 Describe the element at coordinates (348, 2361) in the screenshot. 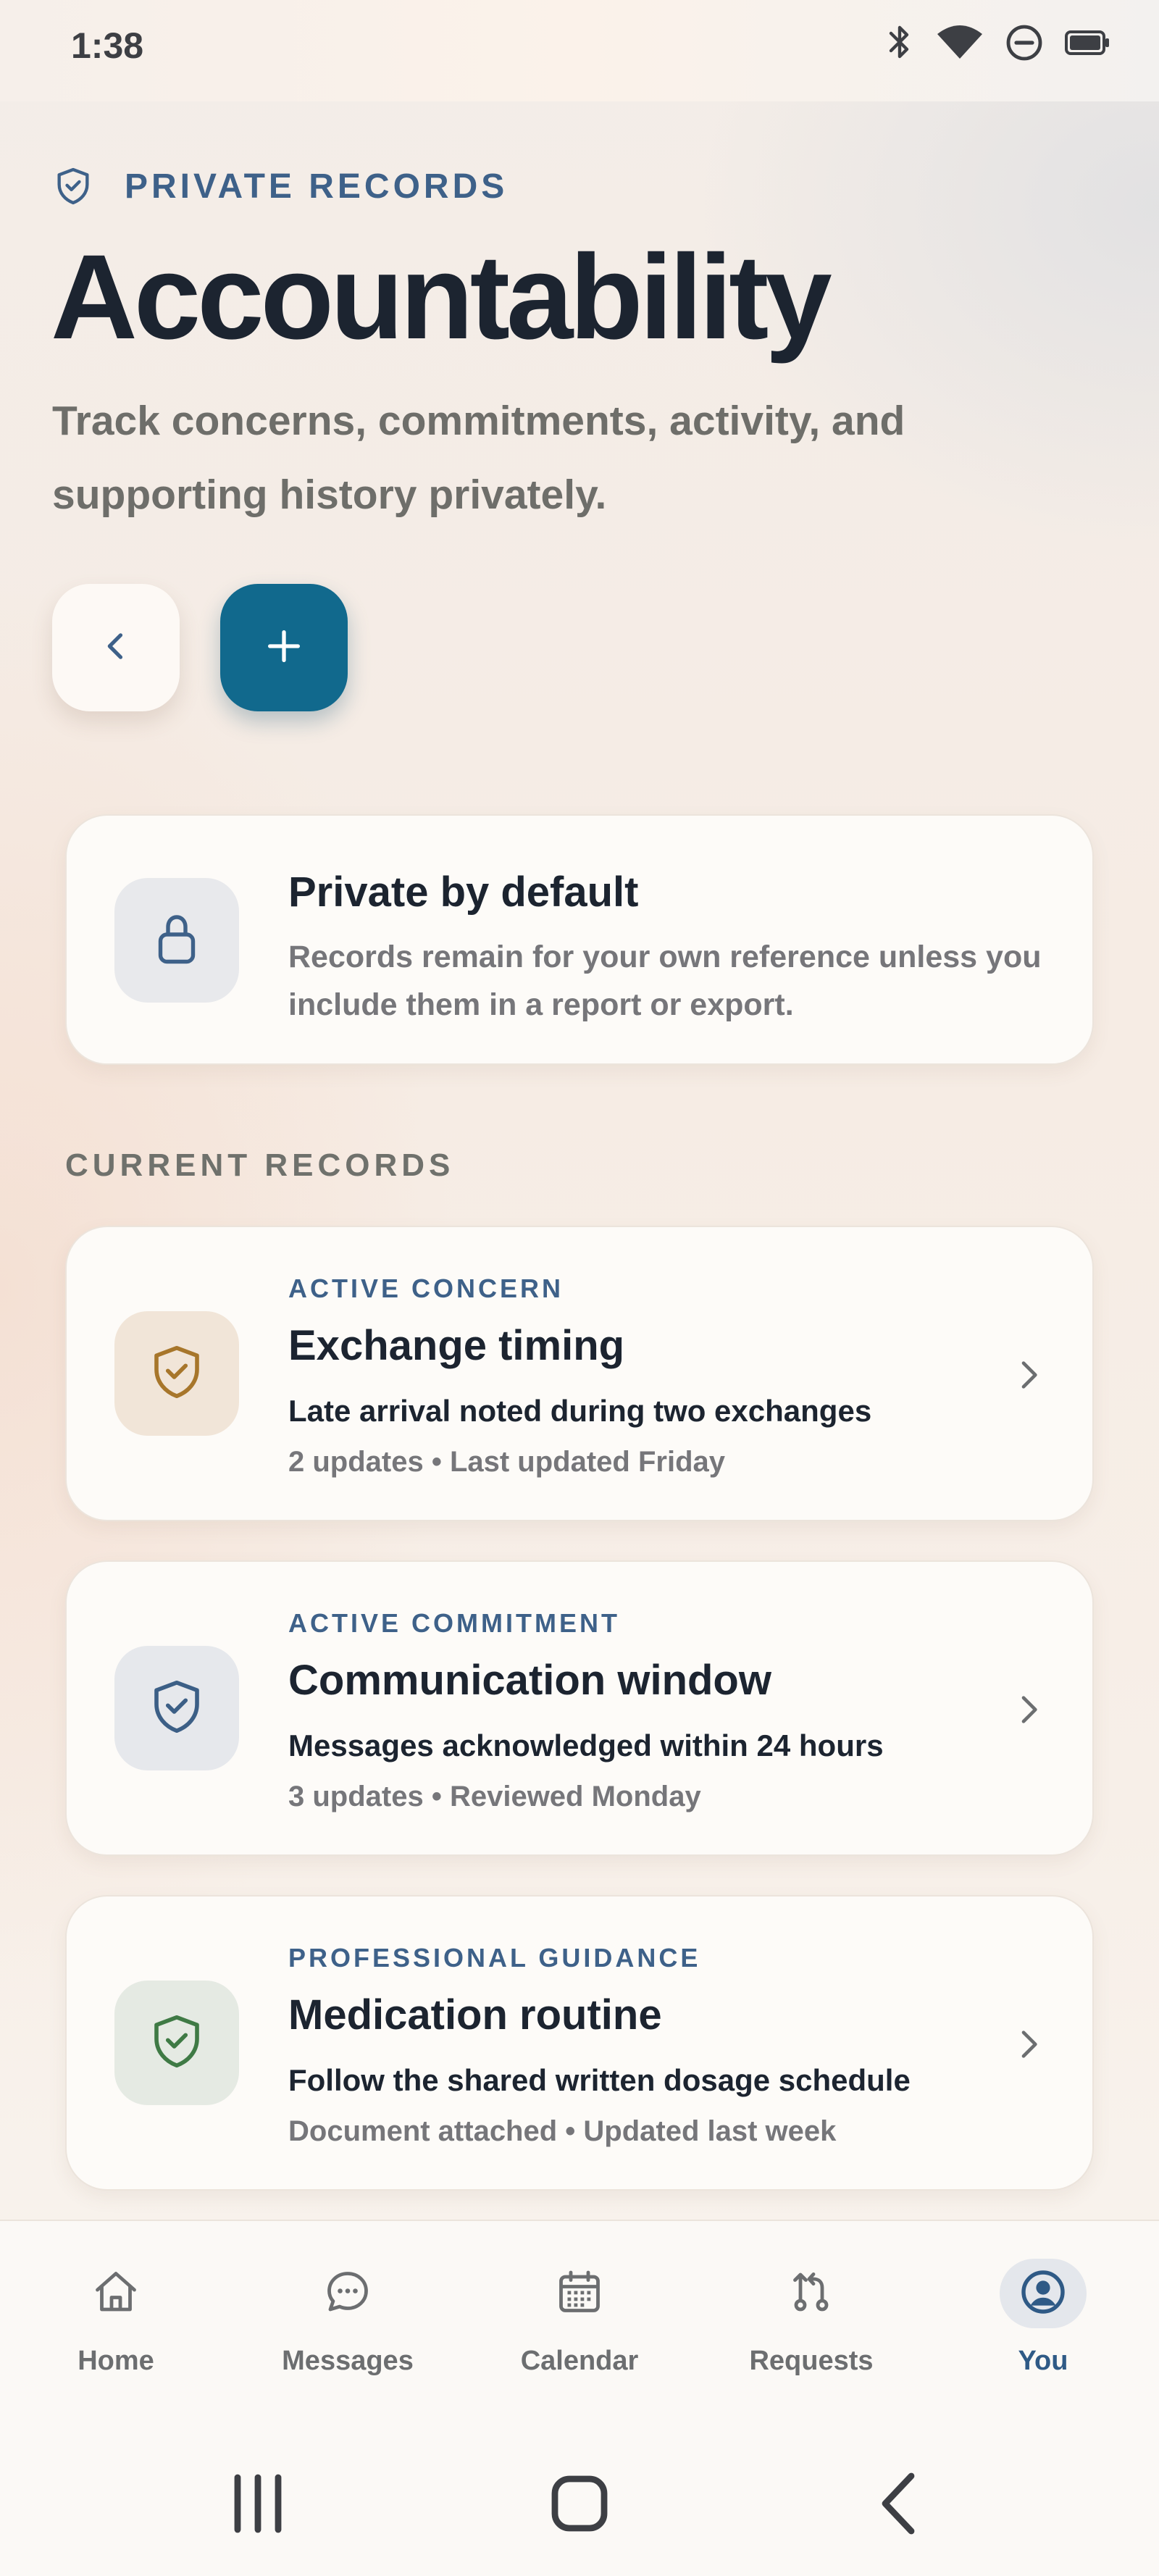

I see `nav-label-messages: Messages` at that location.